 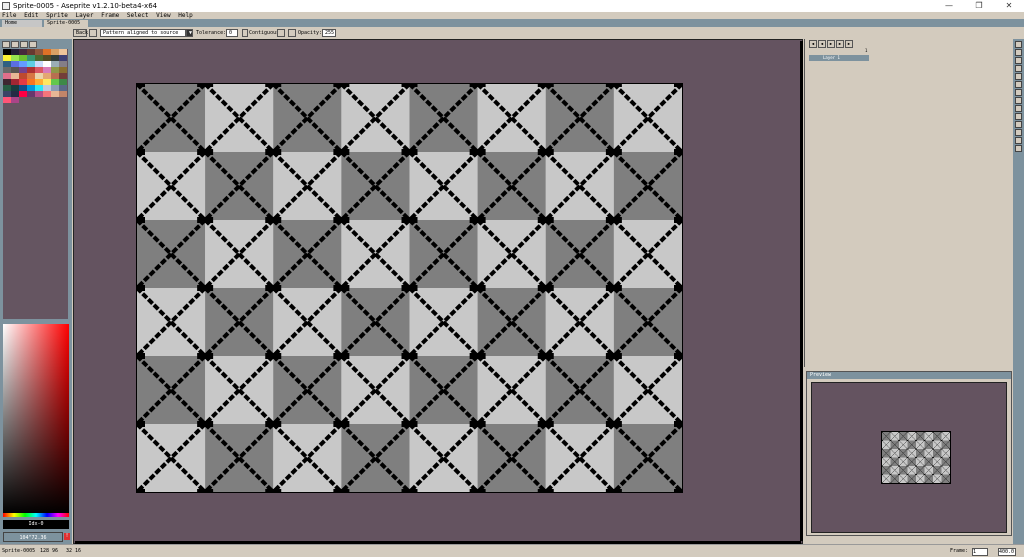 I want to click on tab-sprite-0005: Sprite-0005, so click(x=66, y=23).